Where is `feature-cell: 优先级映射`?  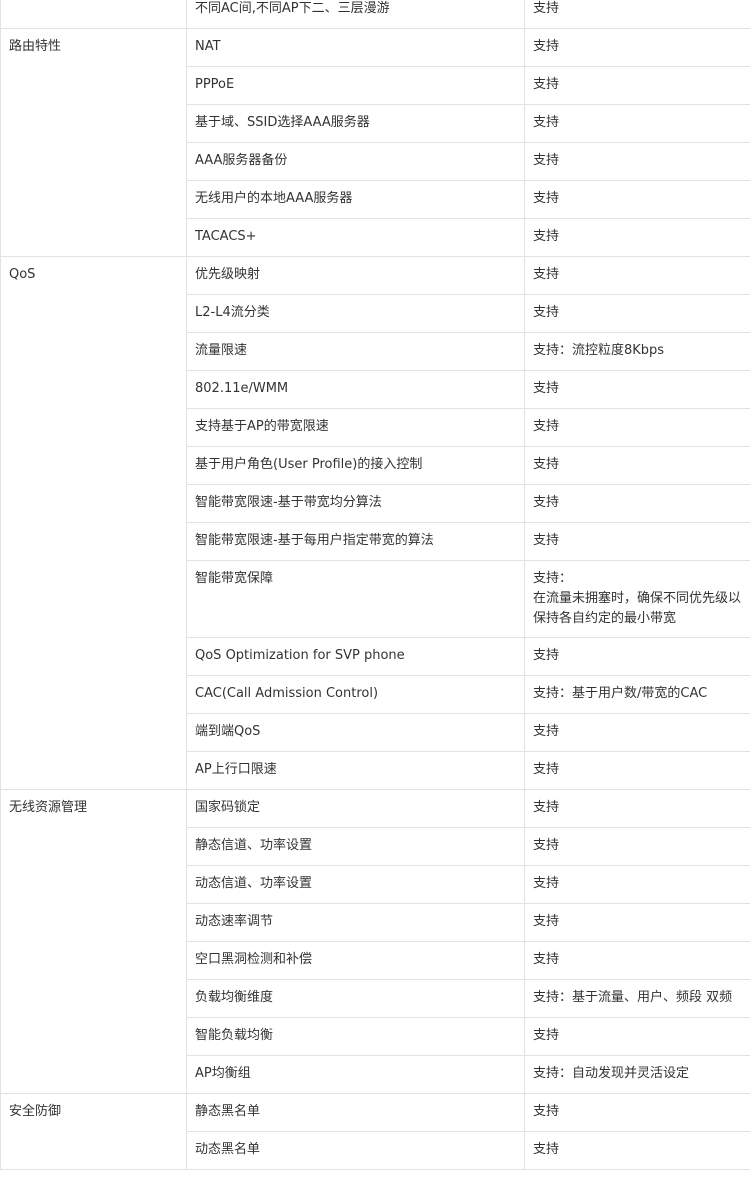
feature-cell: 优先级映射 is located at coordinates (355, 275).